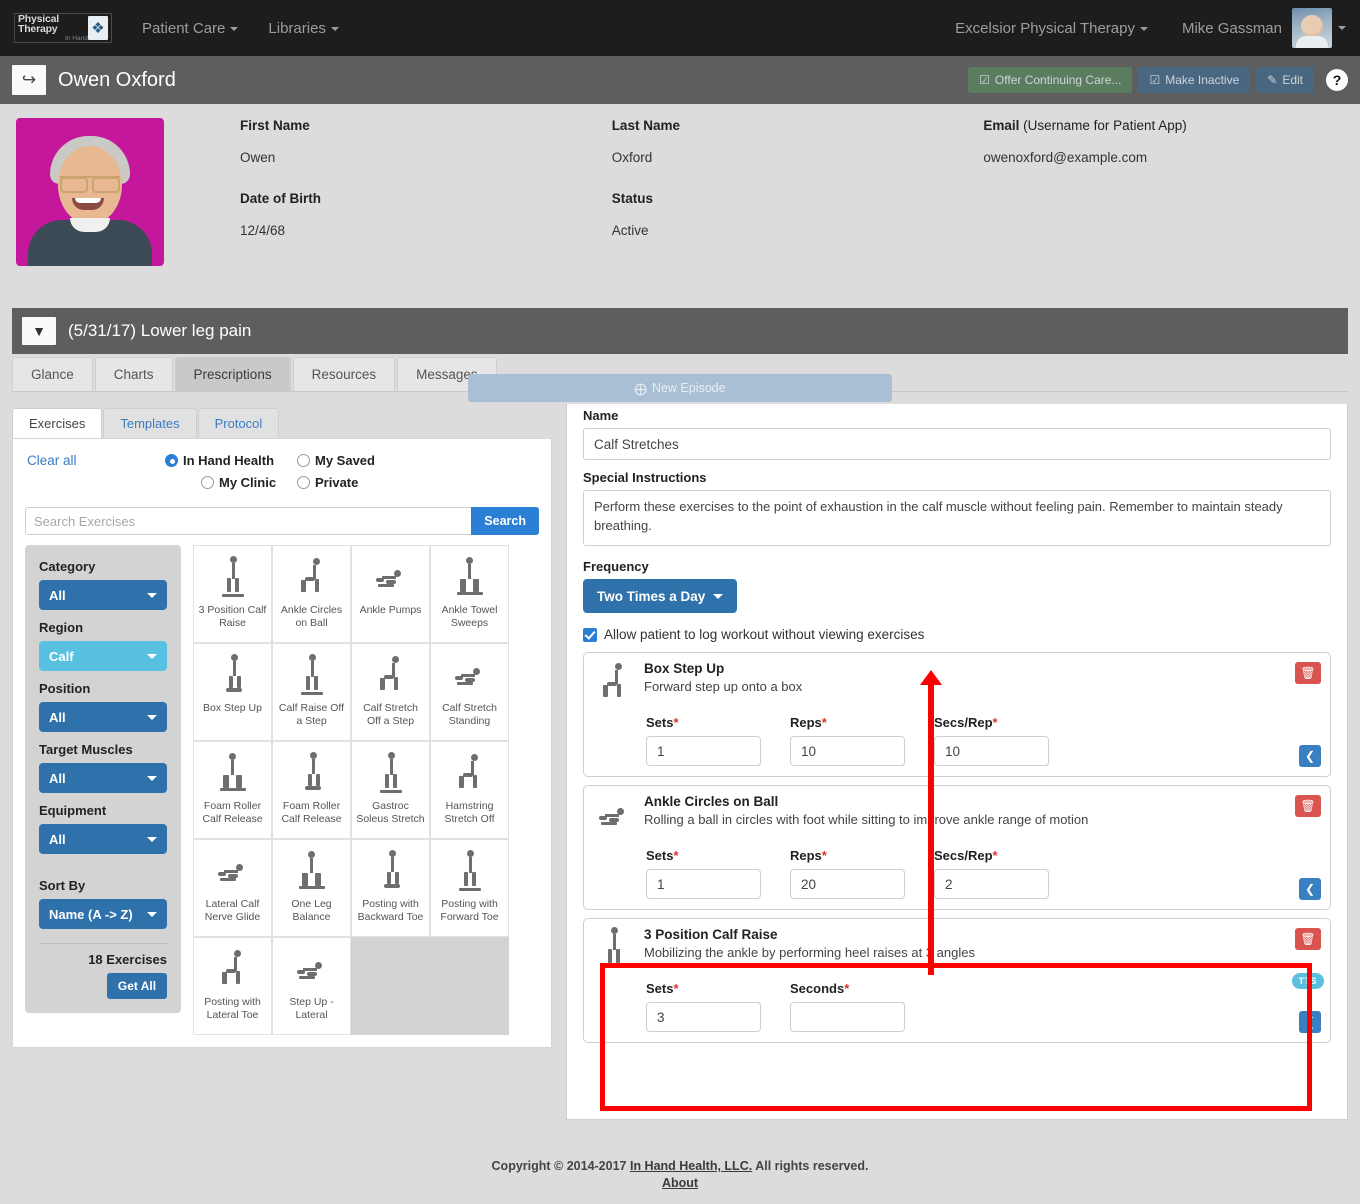 The image size is (1360, 1204). I want to click on chevron-down-icon: ▼, so click(39, 331).